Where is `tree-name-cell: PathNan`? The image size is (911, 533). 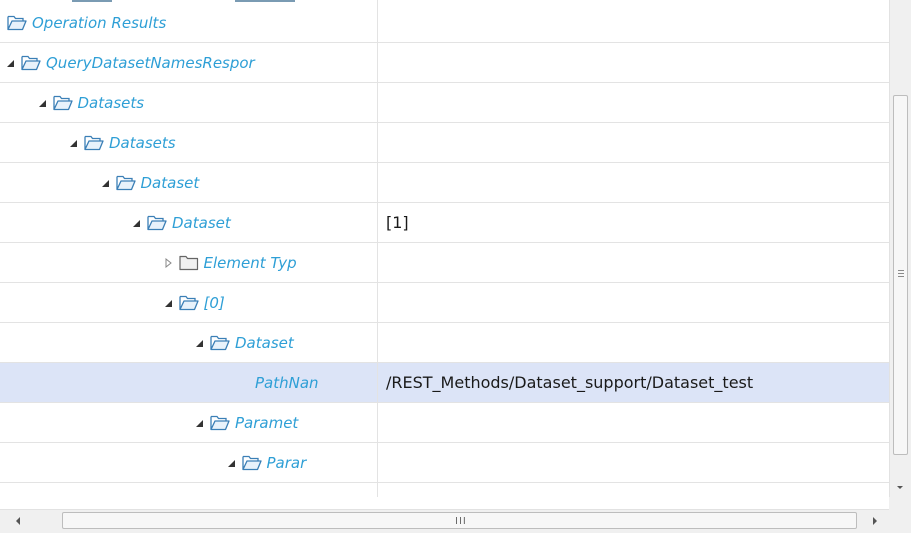 tree-name-cell: PathNan is located at coordinates (188, 382).